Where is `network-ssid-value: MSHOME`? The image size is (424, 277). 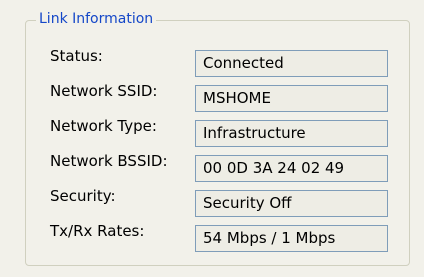
network-ssid-value: MSHOME is located at coordinates (291, 98).